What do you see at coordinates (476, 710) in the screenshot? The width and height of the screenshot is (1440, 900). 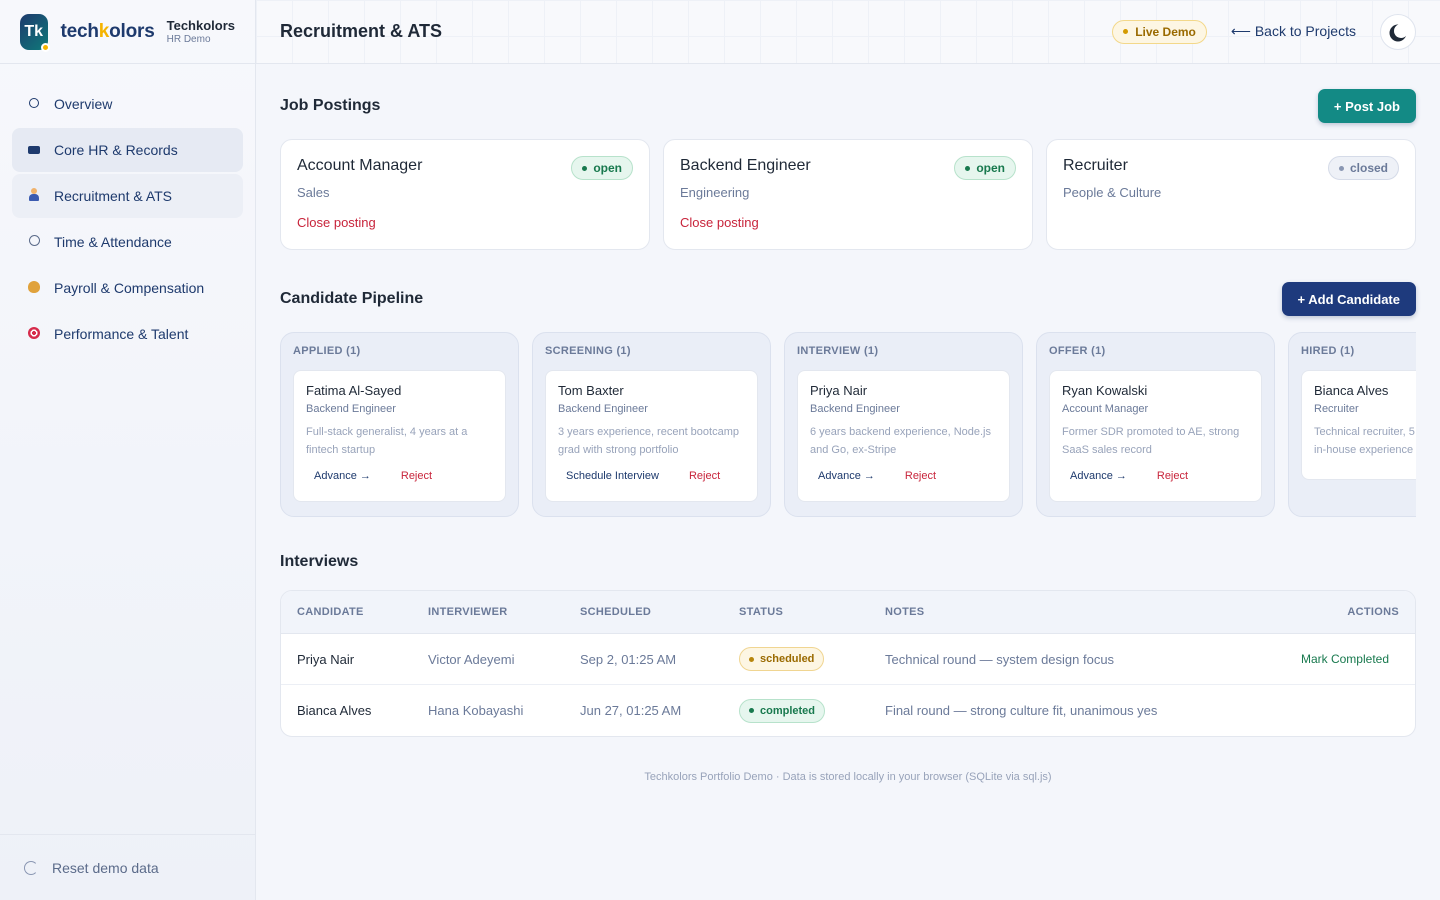 I see `interviewer-cell: Hana Kobayashi` at bounding box center [476, 710].